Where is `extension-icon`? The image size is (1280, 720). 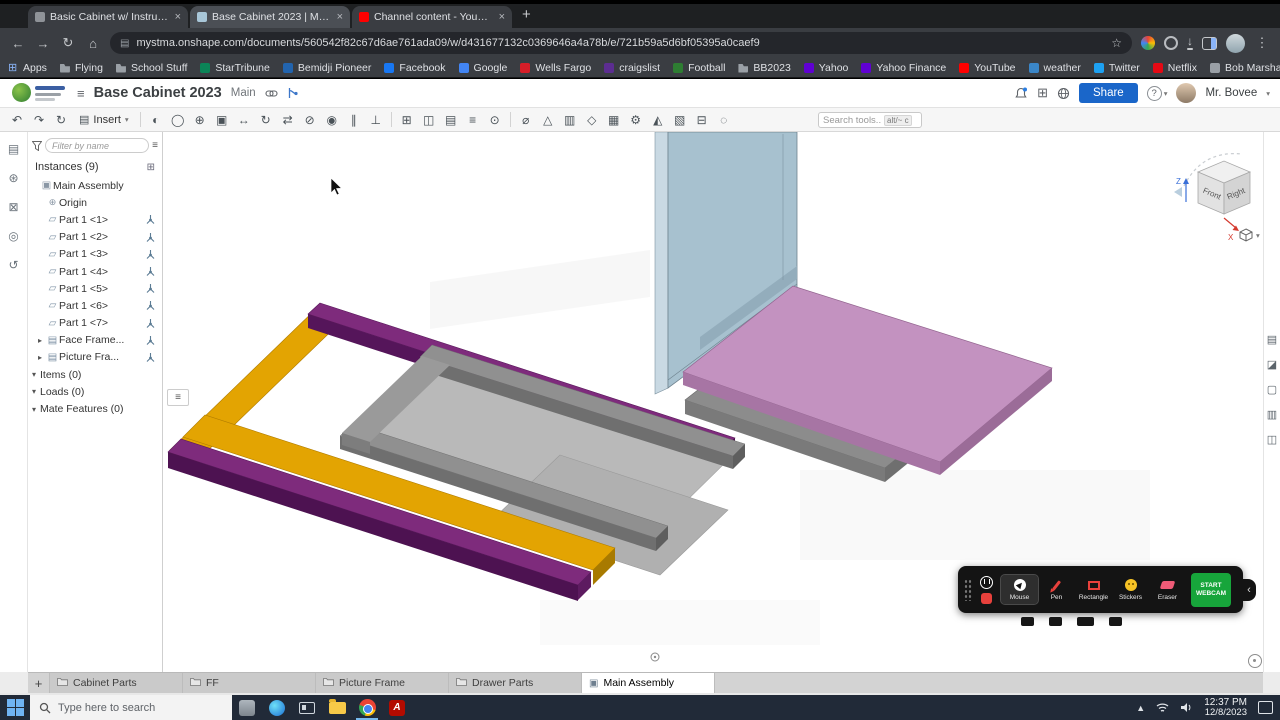
extension-icon is located at coordinates (1148, 43).